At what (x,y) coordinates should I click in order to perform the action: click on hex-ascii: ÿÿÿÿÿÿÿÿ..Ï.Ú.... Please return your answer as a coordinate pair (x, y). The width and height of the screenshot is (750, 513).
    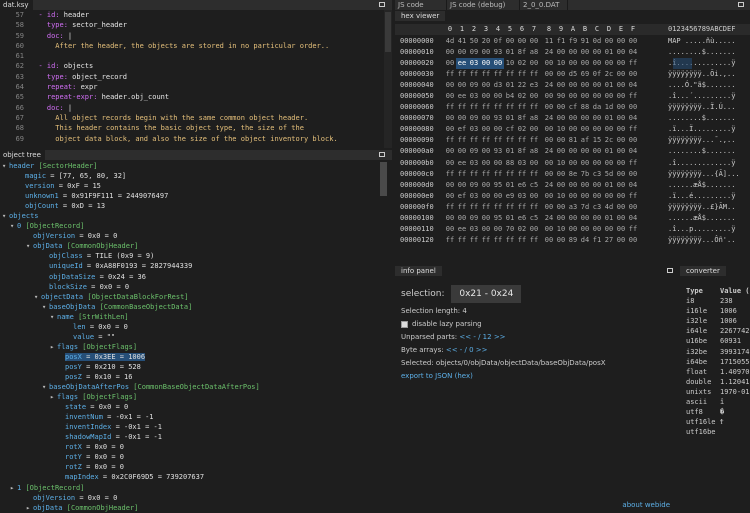
    Looking at the image, I should click on (701, 107).